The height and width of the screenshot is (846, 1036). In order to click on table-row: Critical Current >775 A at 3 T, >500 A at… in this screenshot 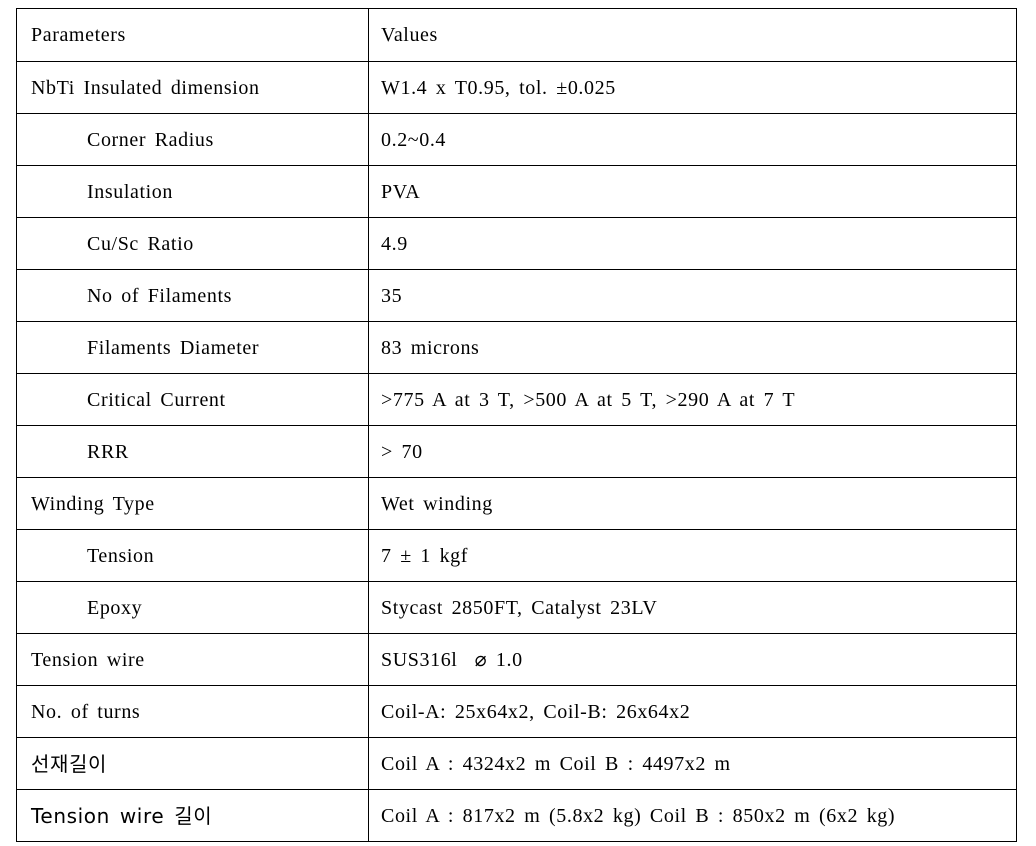, I will do `click(516, 399)`.